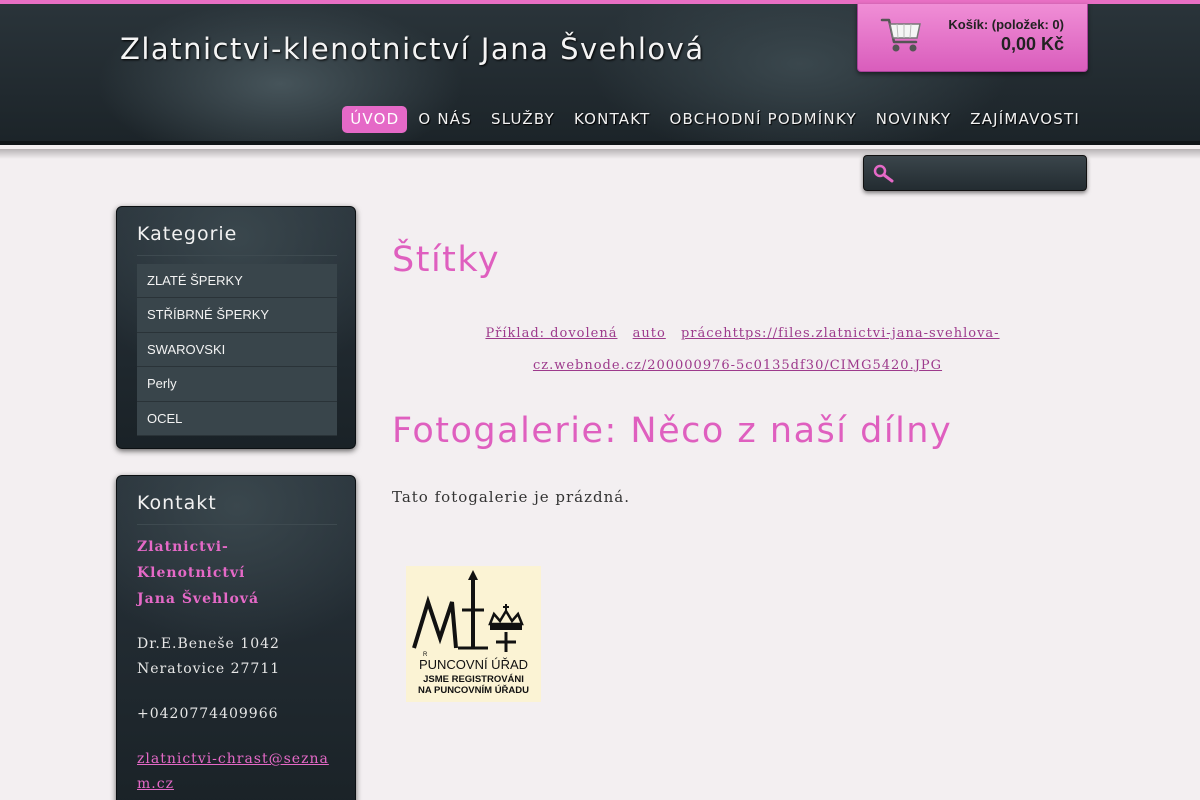 The image size is (1200, 800). What do you see at coordinates (237, 281) in the screenshot?
I see `category-item-zlate-sperky: ZLATÉ ŠPERKY` at bounding box center [237, 281].